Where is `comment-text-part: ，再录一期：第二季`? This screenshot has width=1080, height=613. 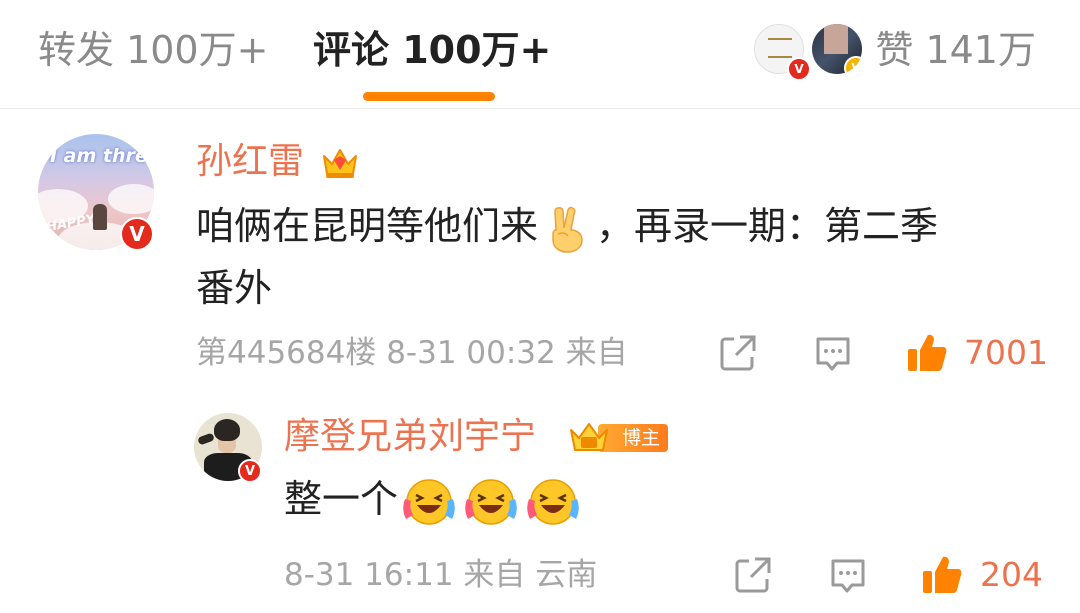 comment-text-part: ，再录一期：第二季 is located at coordinates (767, 226).